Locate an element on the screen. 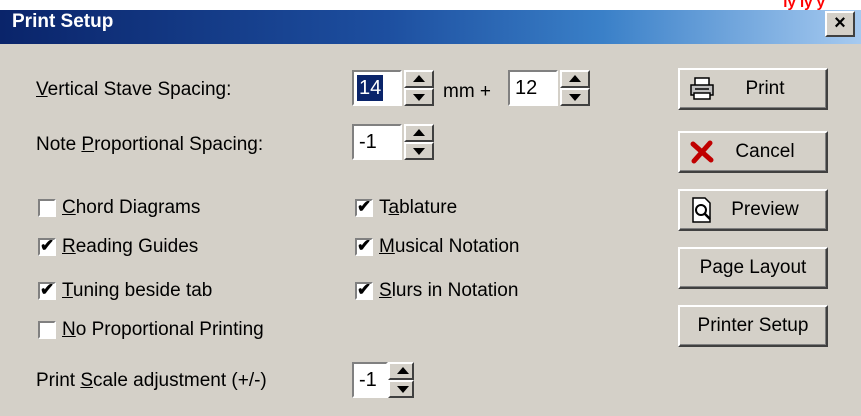 This screenshot has width=861, height=416. page-layout-button: Page Layout is located at coordinates (753, 268).